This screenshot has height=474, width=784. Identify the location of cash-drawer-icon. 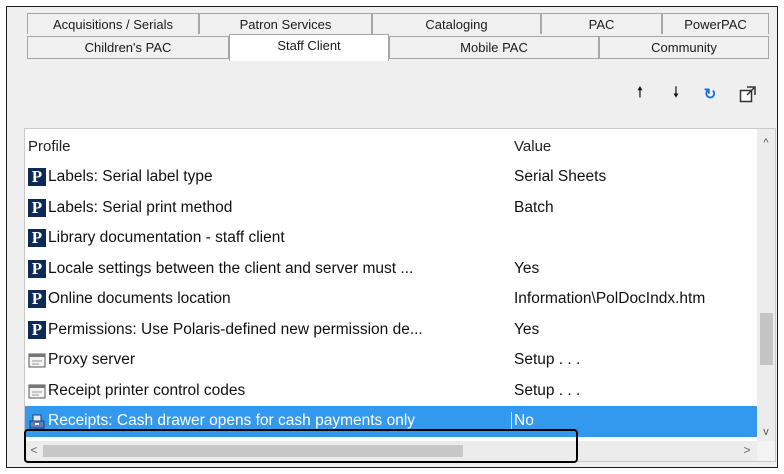
(37, 421).